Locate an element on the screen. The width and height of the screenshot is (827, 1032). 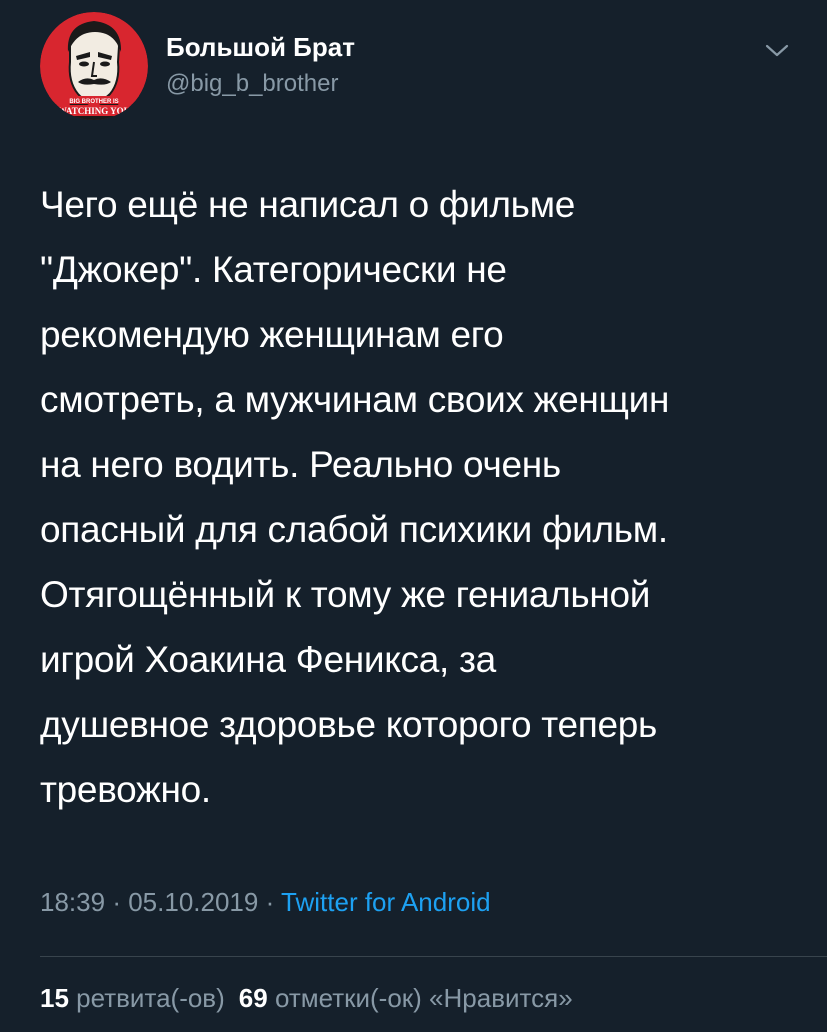
tweet-line: на него водить. Реально очень is located at coordinates (300, 464).